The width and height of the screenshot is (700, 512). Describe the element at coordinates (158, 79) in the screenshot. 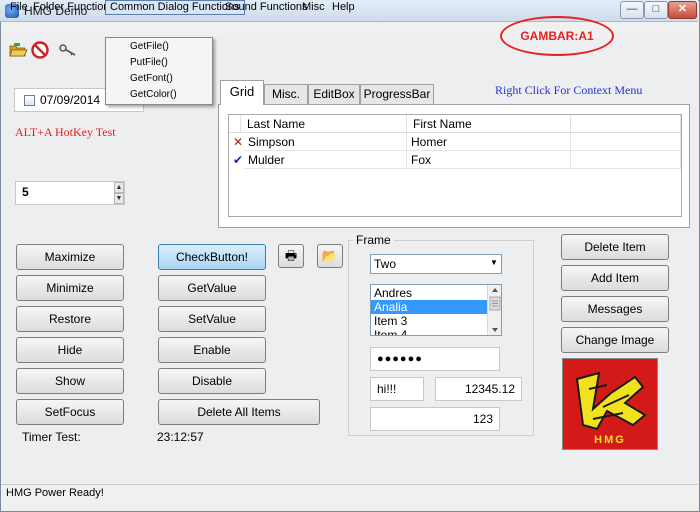

I see `menu-item-getfont: GetFont()` at that location.